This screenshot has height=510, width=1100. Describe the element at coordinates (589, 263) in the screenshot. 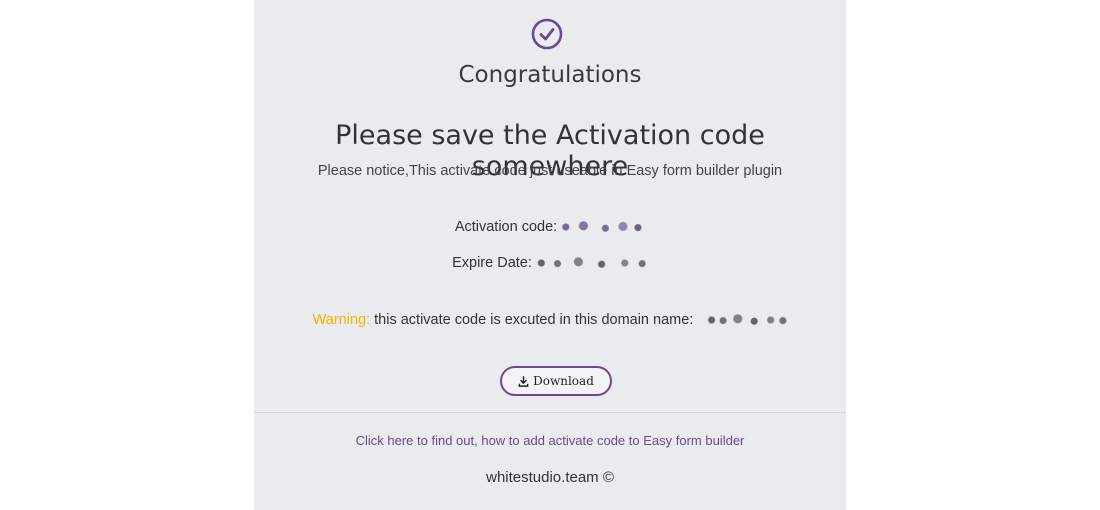

I see `expire-date-value-redacted` at that location.